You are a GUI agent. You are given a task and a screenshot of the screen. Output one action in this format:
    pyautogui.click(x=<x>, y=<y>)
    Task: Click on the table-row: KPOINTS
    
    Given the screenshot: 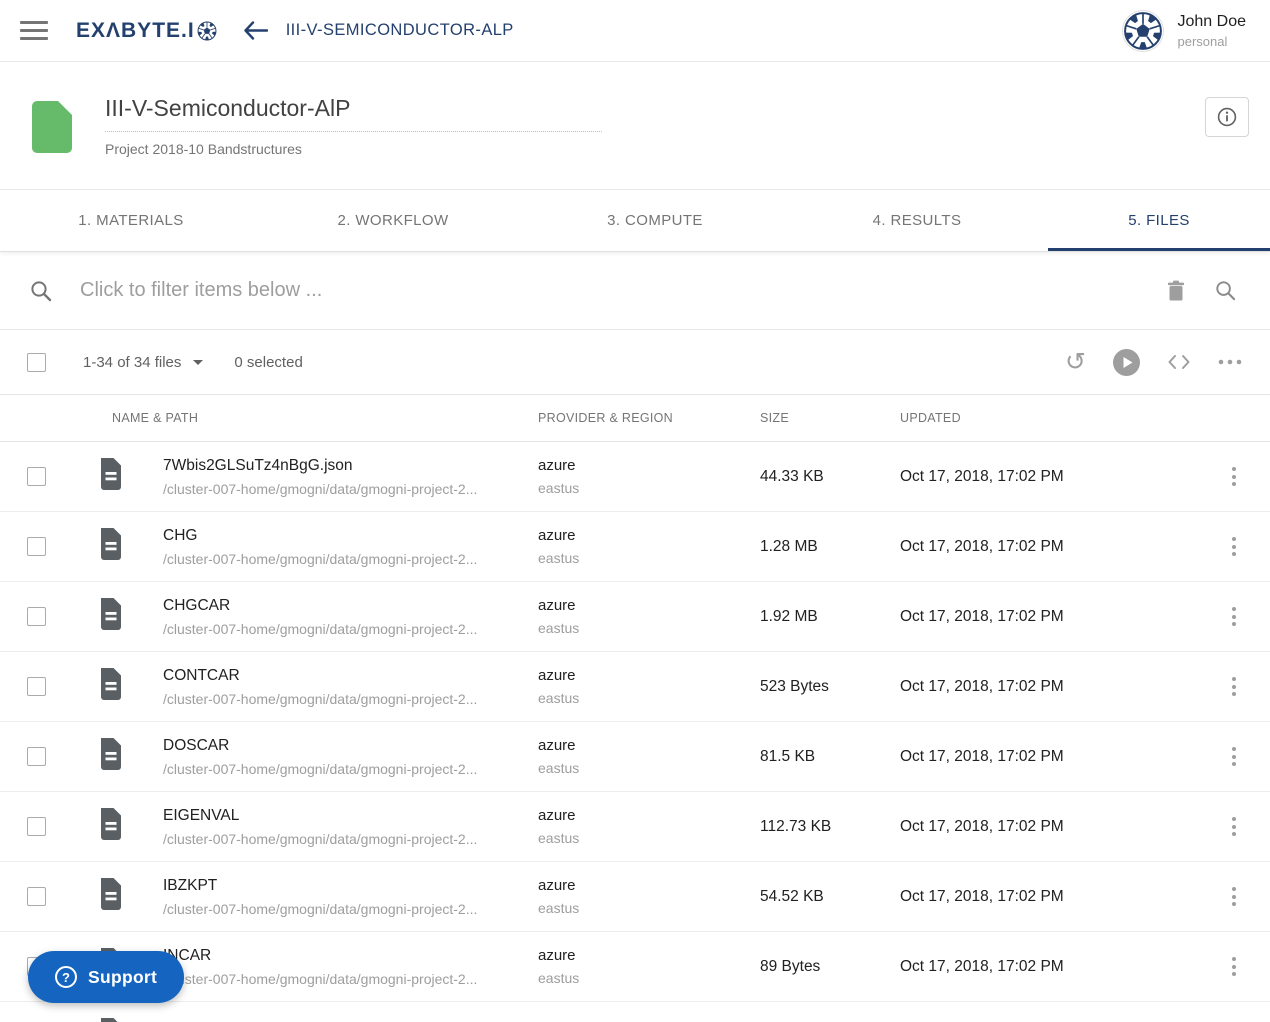 What is the action you would take?
    pyautogui.click(x=635, y=1012)
    